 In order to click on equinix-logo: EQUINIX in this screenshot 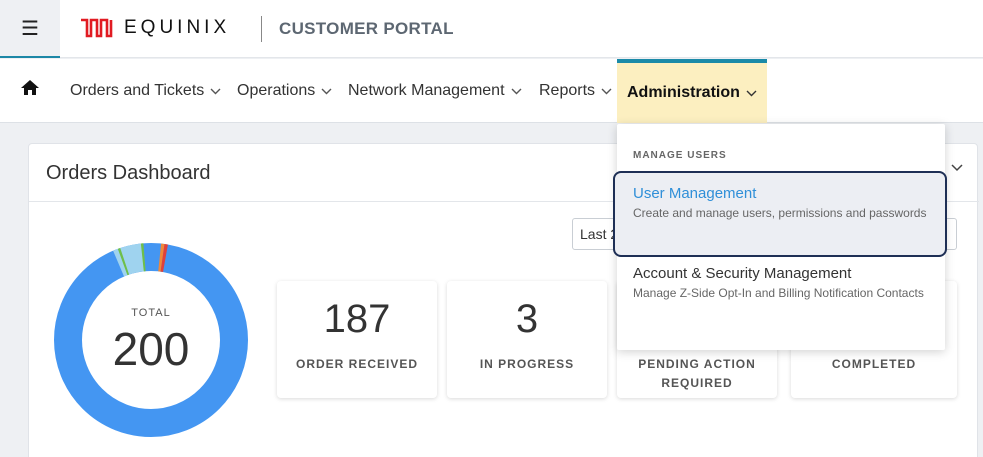, I will do `click(155, 28)`.